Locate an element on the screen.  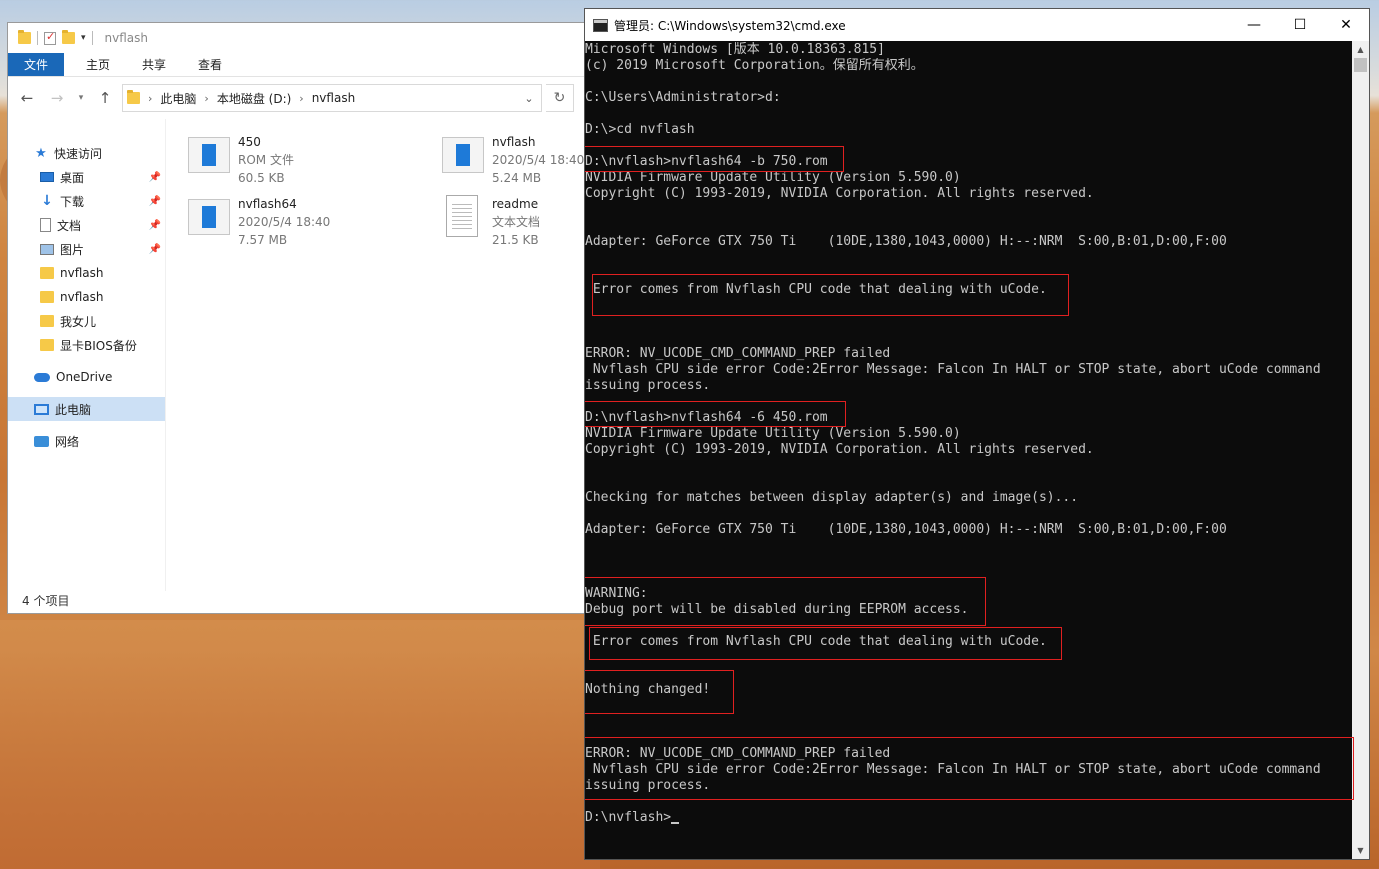
file-name: 450 is located at coordinates (249, 142).